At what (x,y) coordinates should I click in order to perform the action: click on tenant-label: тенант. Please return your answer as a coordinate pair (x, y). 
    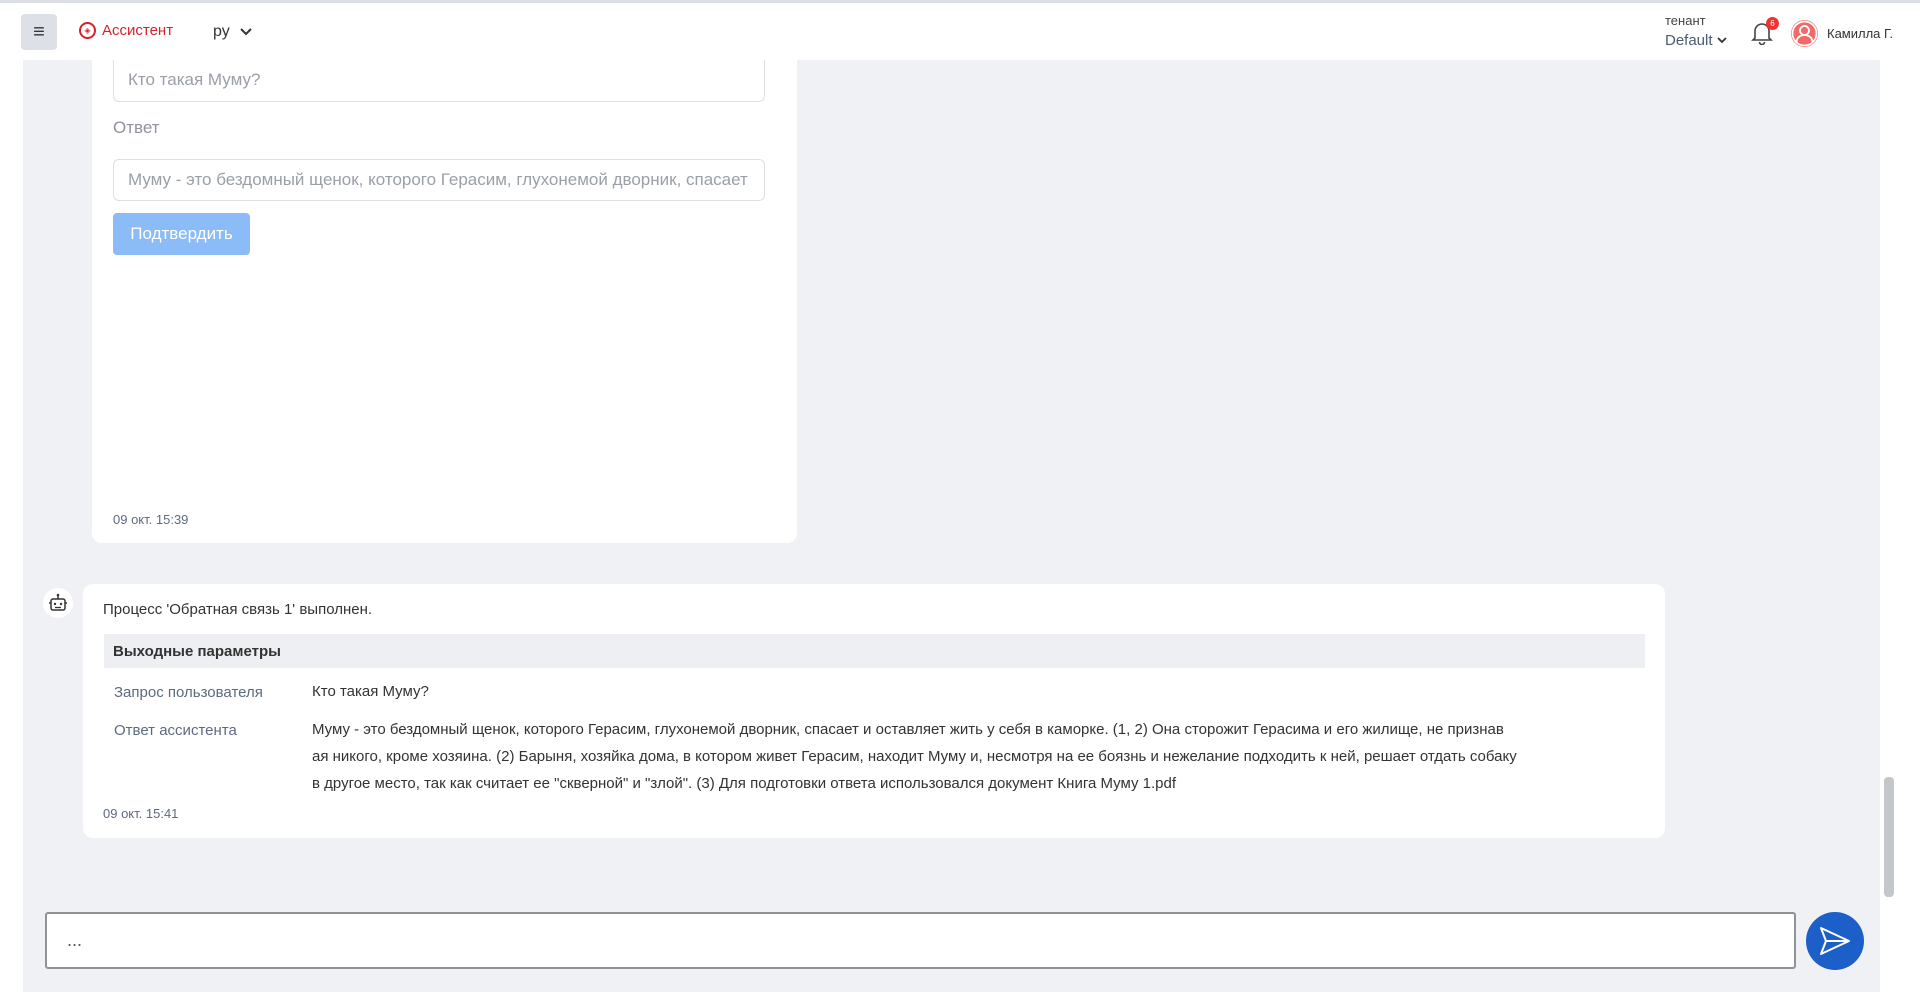
    Looking at the image, I should click on (1685, 20).